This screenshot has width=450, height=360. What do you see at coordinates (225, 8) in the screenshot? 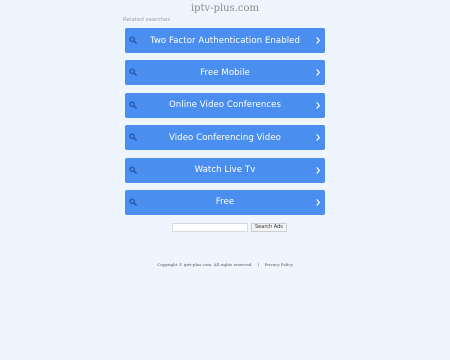
I see `site-title: iptv-plus.com` at bounding box center [225, 8].